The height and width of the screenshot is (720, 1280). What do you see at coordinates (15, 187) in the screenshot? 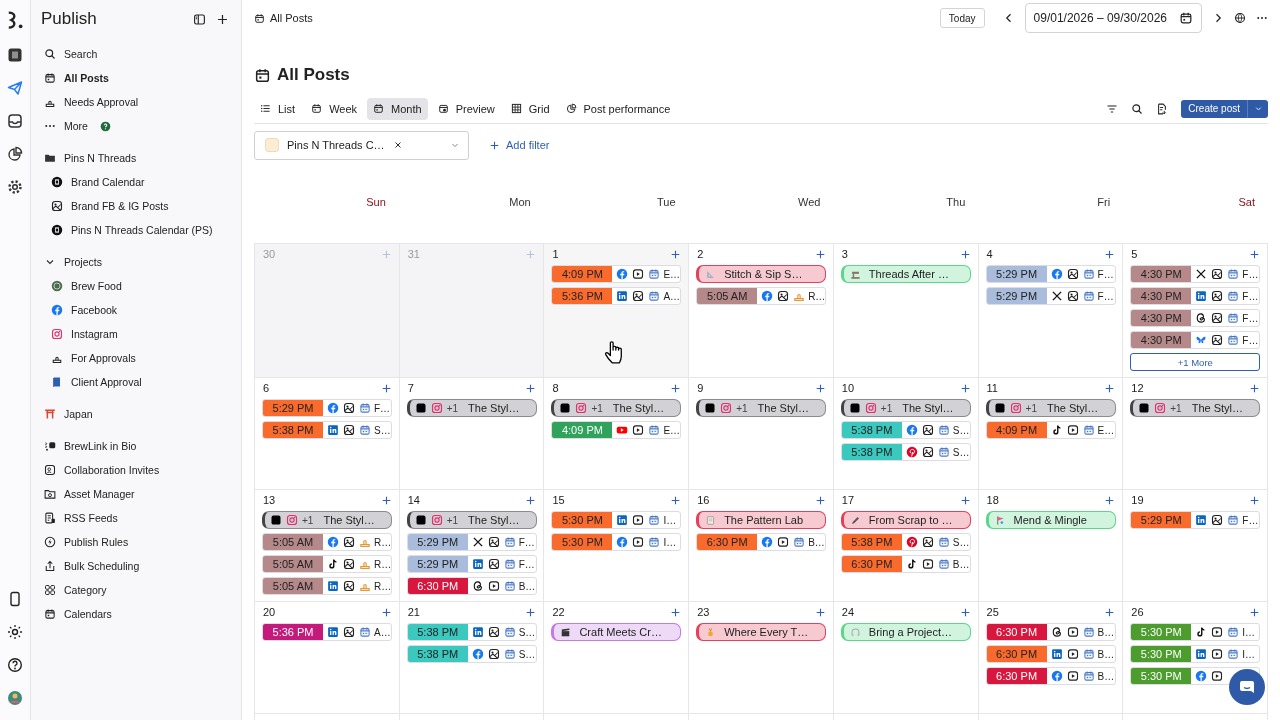
I see `settings-icon` at bounding box center [15, 187].